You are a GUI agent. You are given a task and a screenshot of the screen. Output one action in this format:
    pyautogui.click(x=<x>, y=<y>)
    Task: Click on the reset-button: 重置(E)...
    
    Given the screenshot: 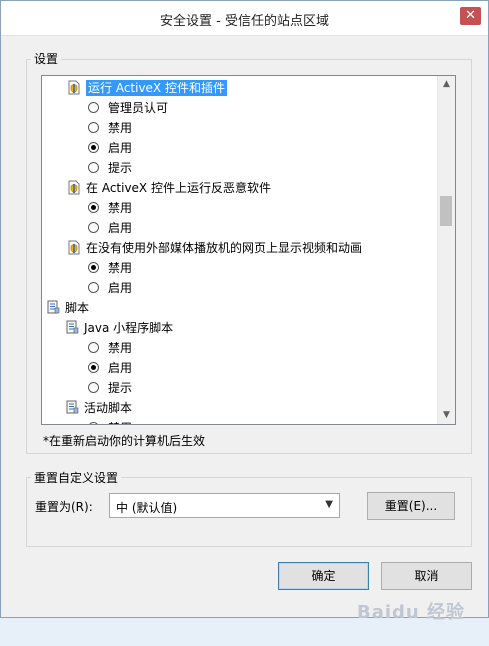 What is the action you would take?
    pyautogui.click(x=411, y=506)
    